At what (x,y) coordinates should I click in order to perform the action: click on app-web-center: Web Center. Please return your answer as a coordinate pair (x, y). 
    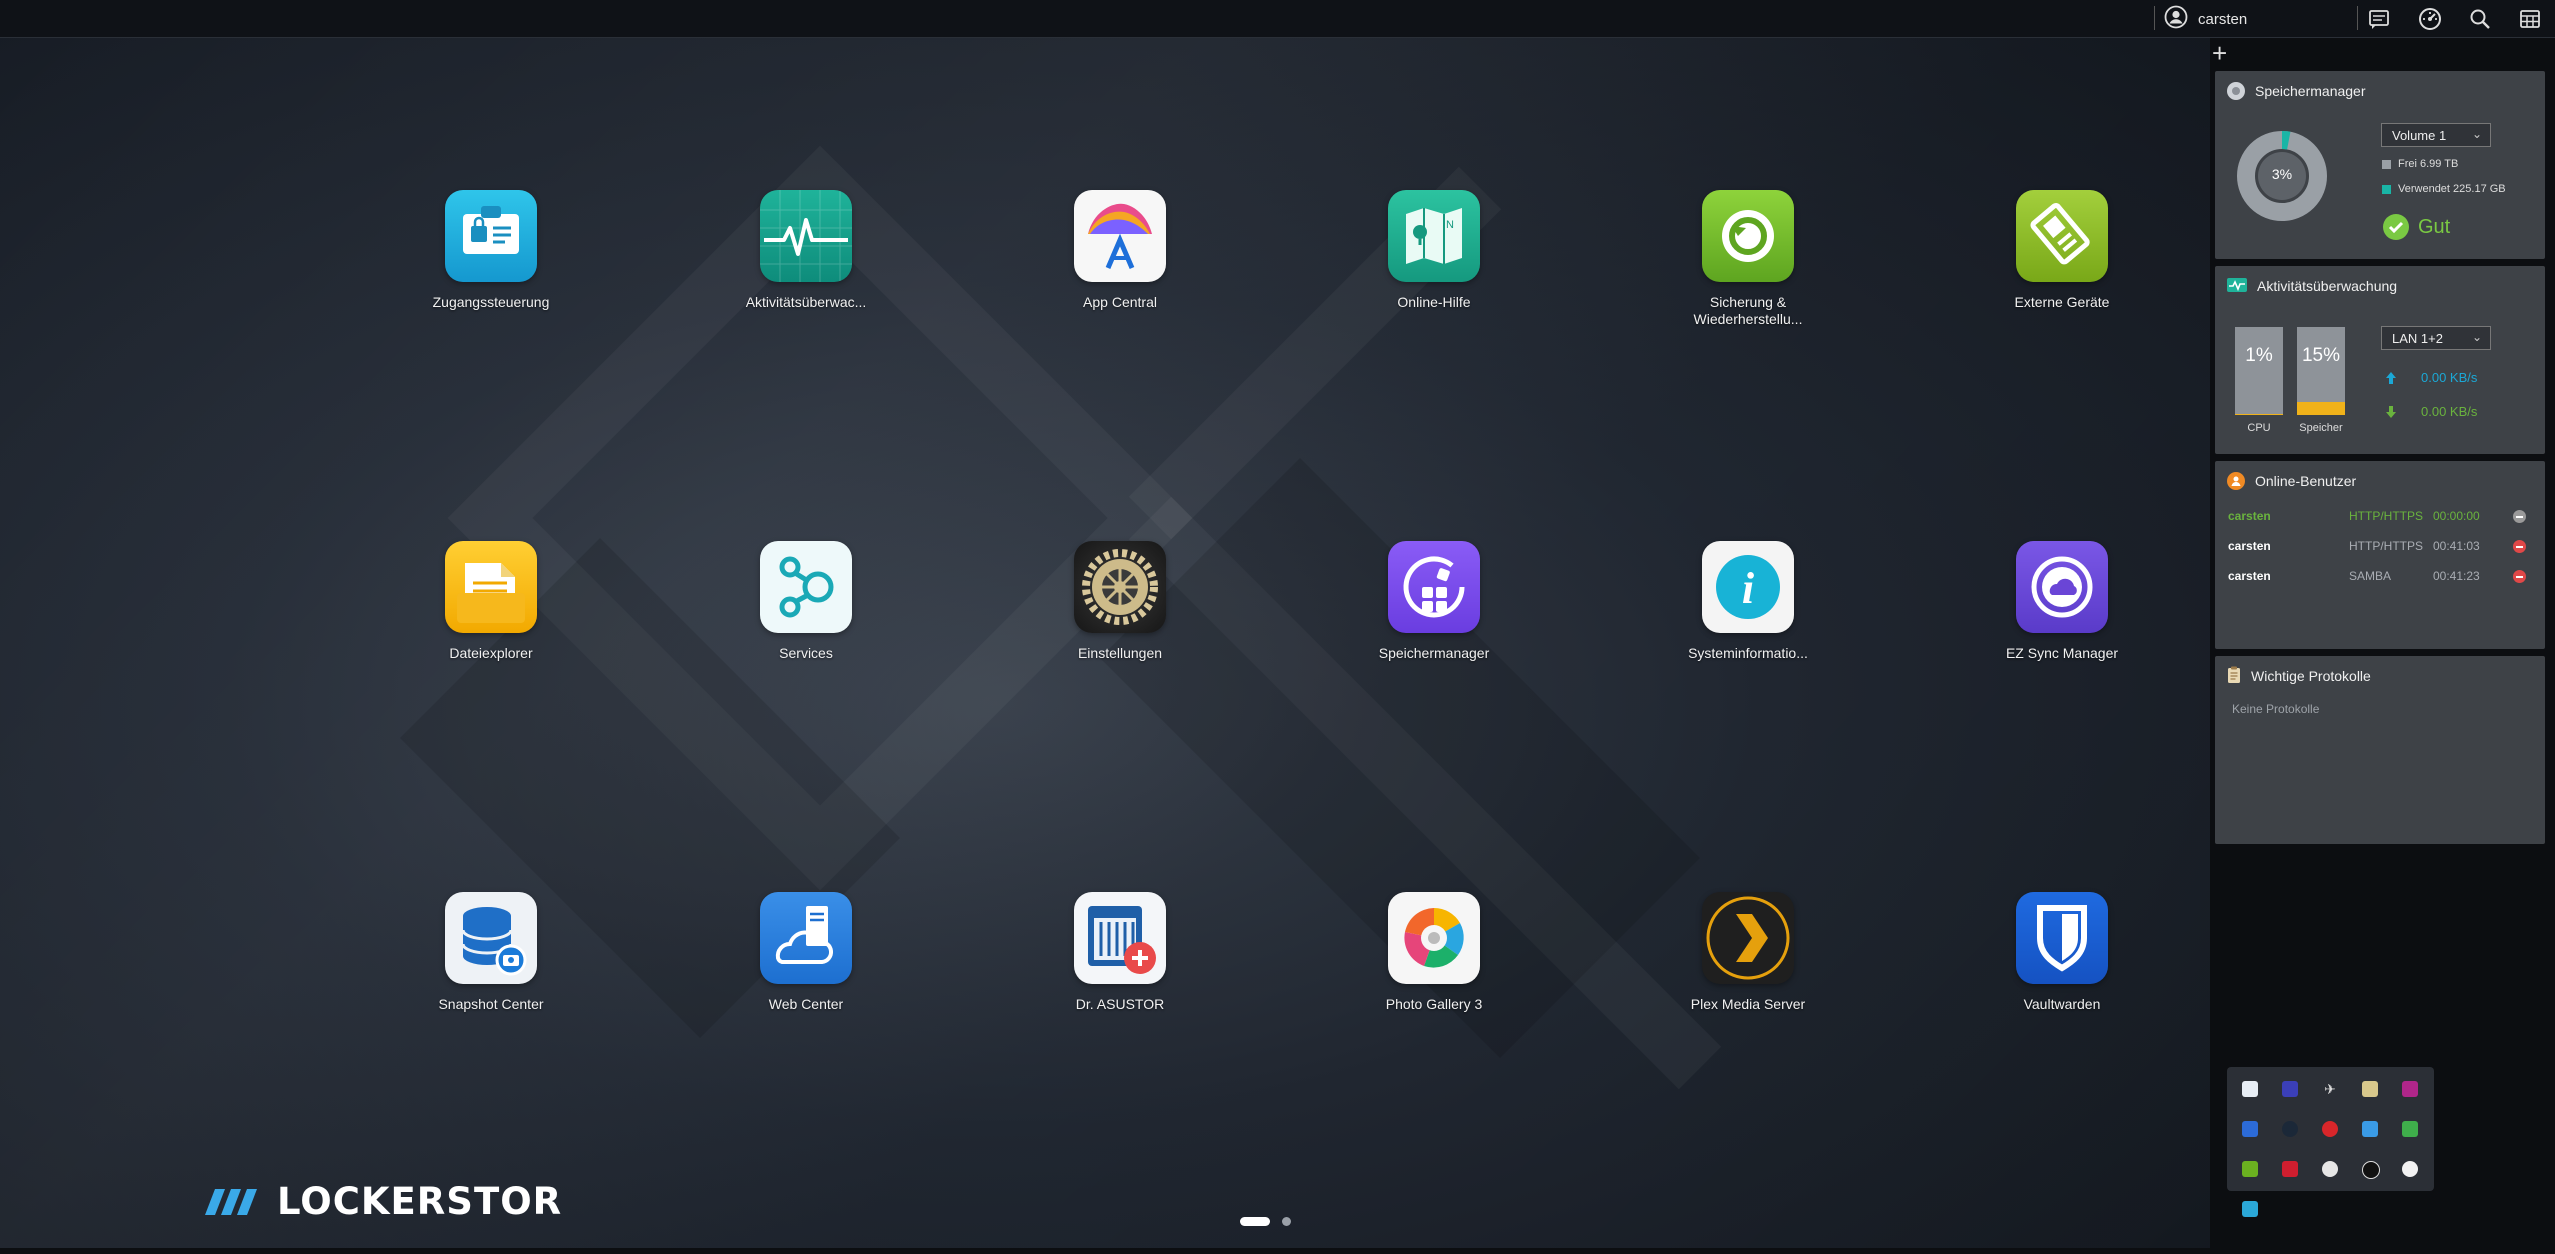
    Looking at the image, I should click on (806, 952).